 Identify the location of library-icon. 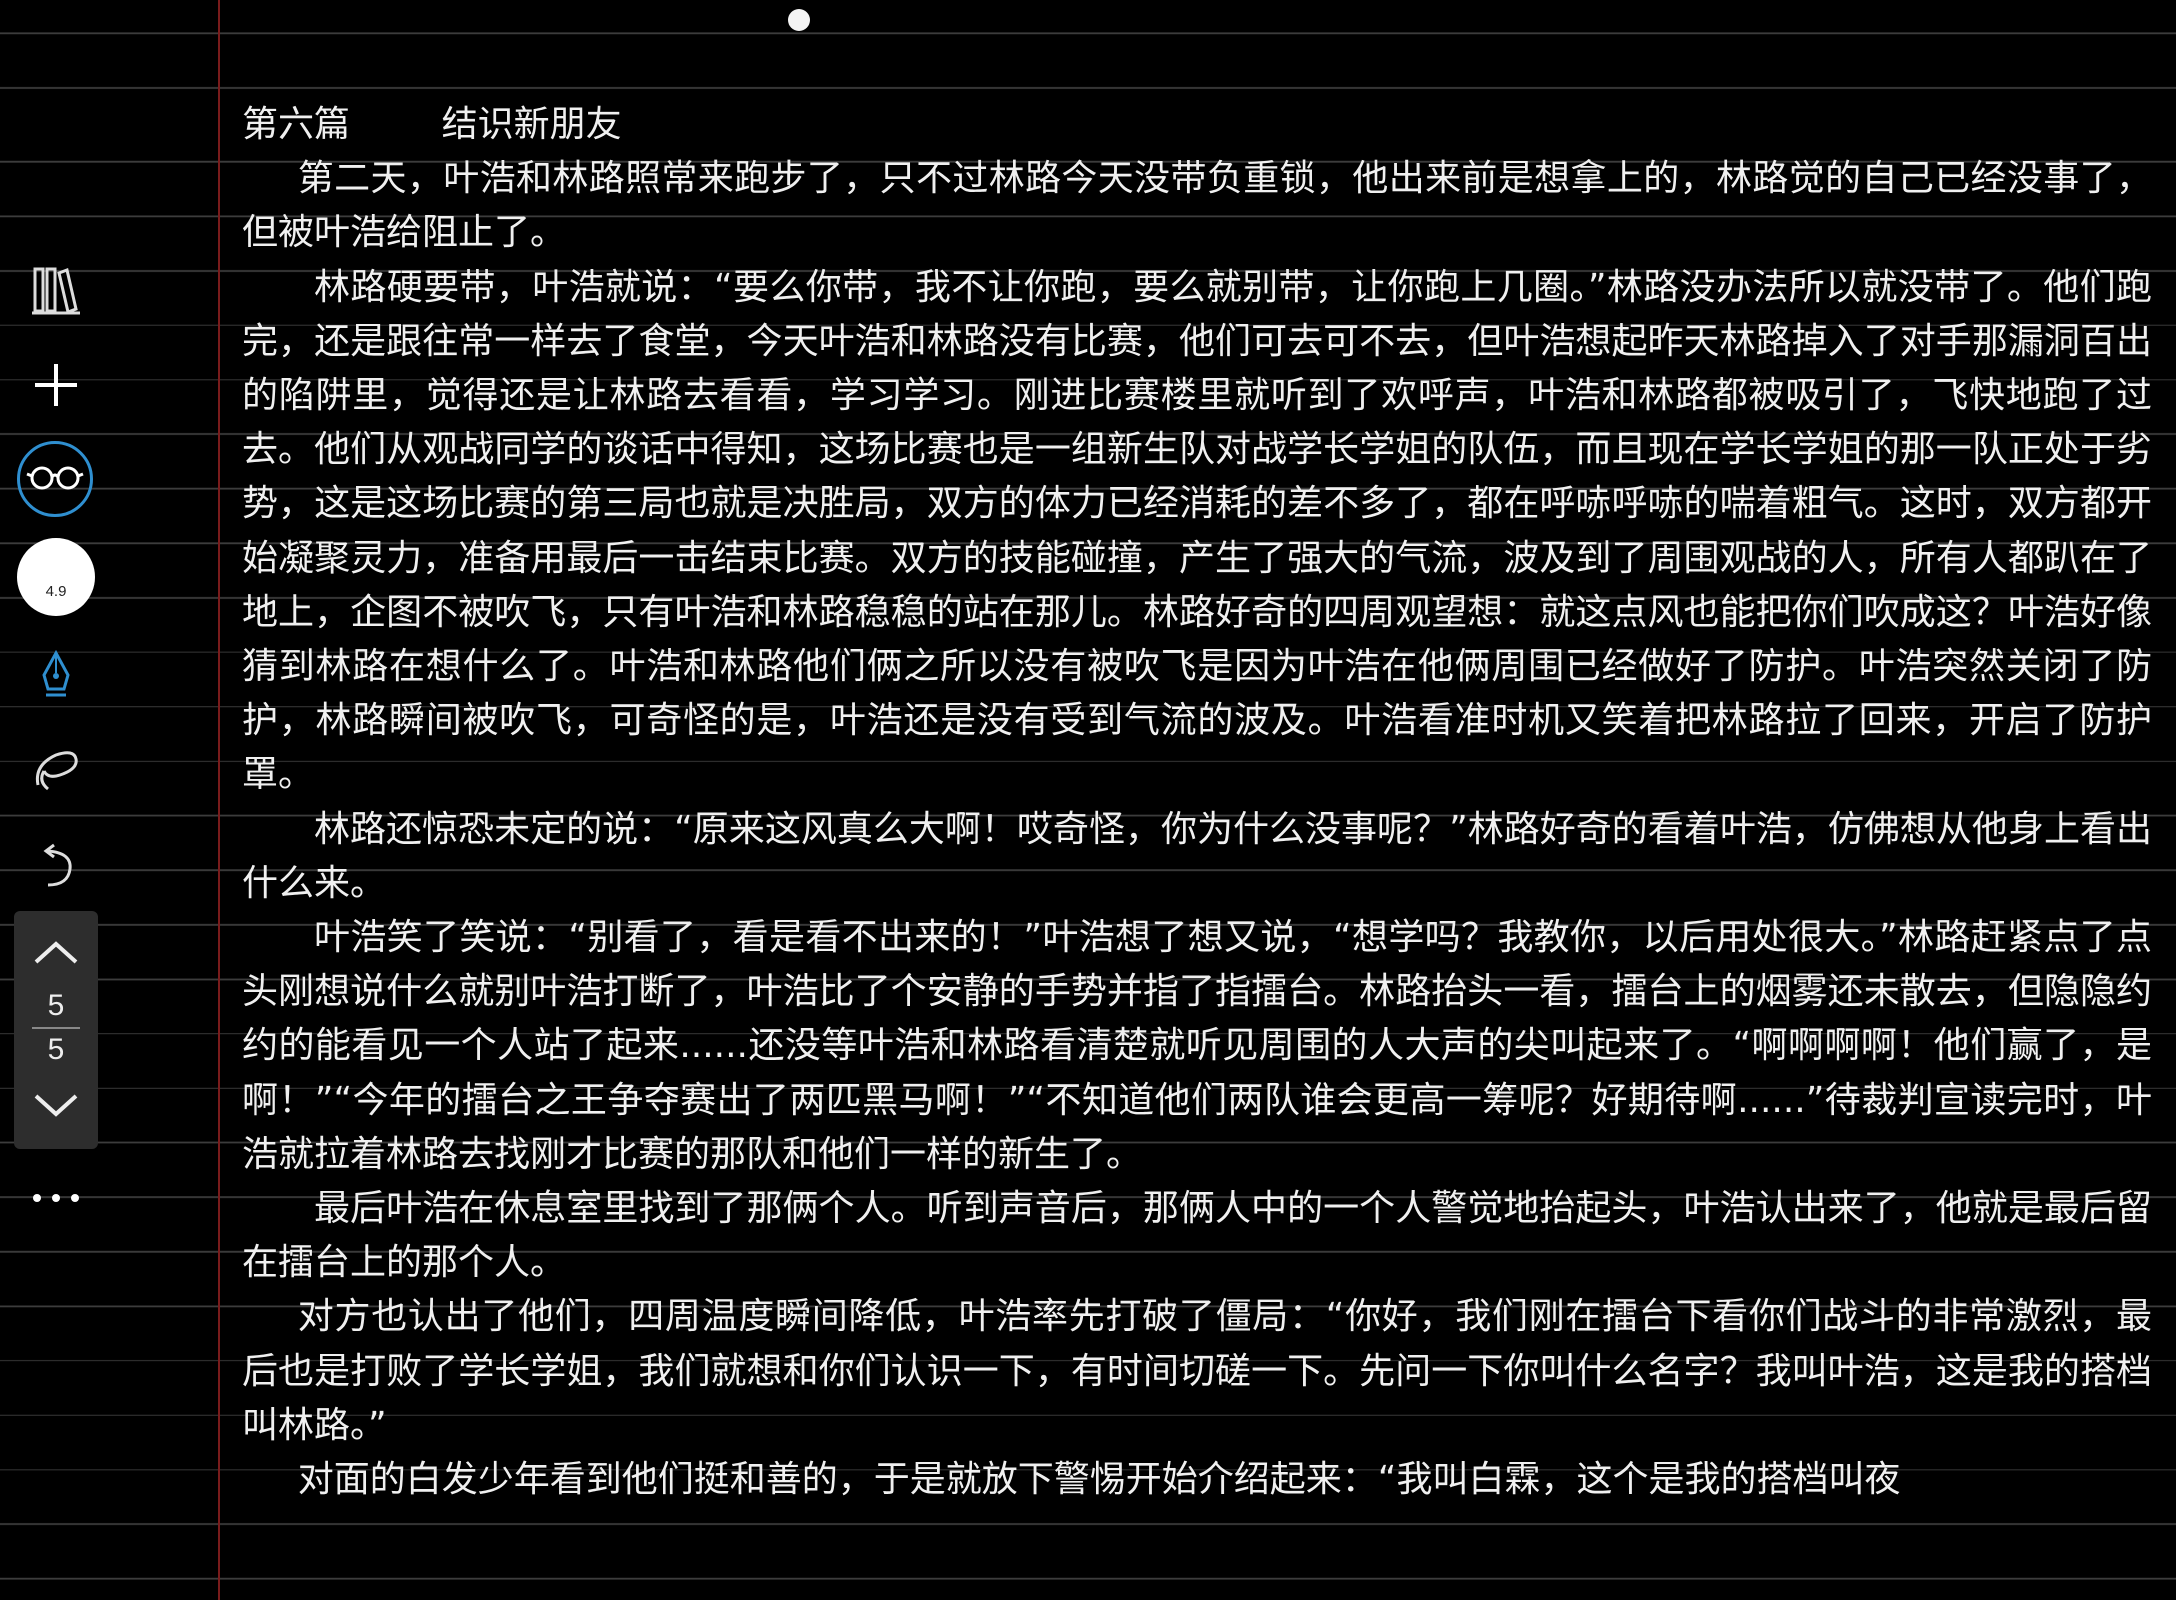
(56, 290).